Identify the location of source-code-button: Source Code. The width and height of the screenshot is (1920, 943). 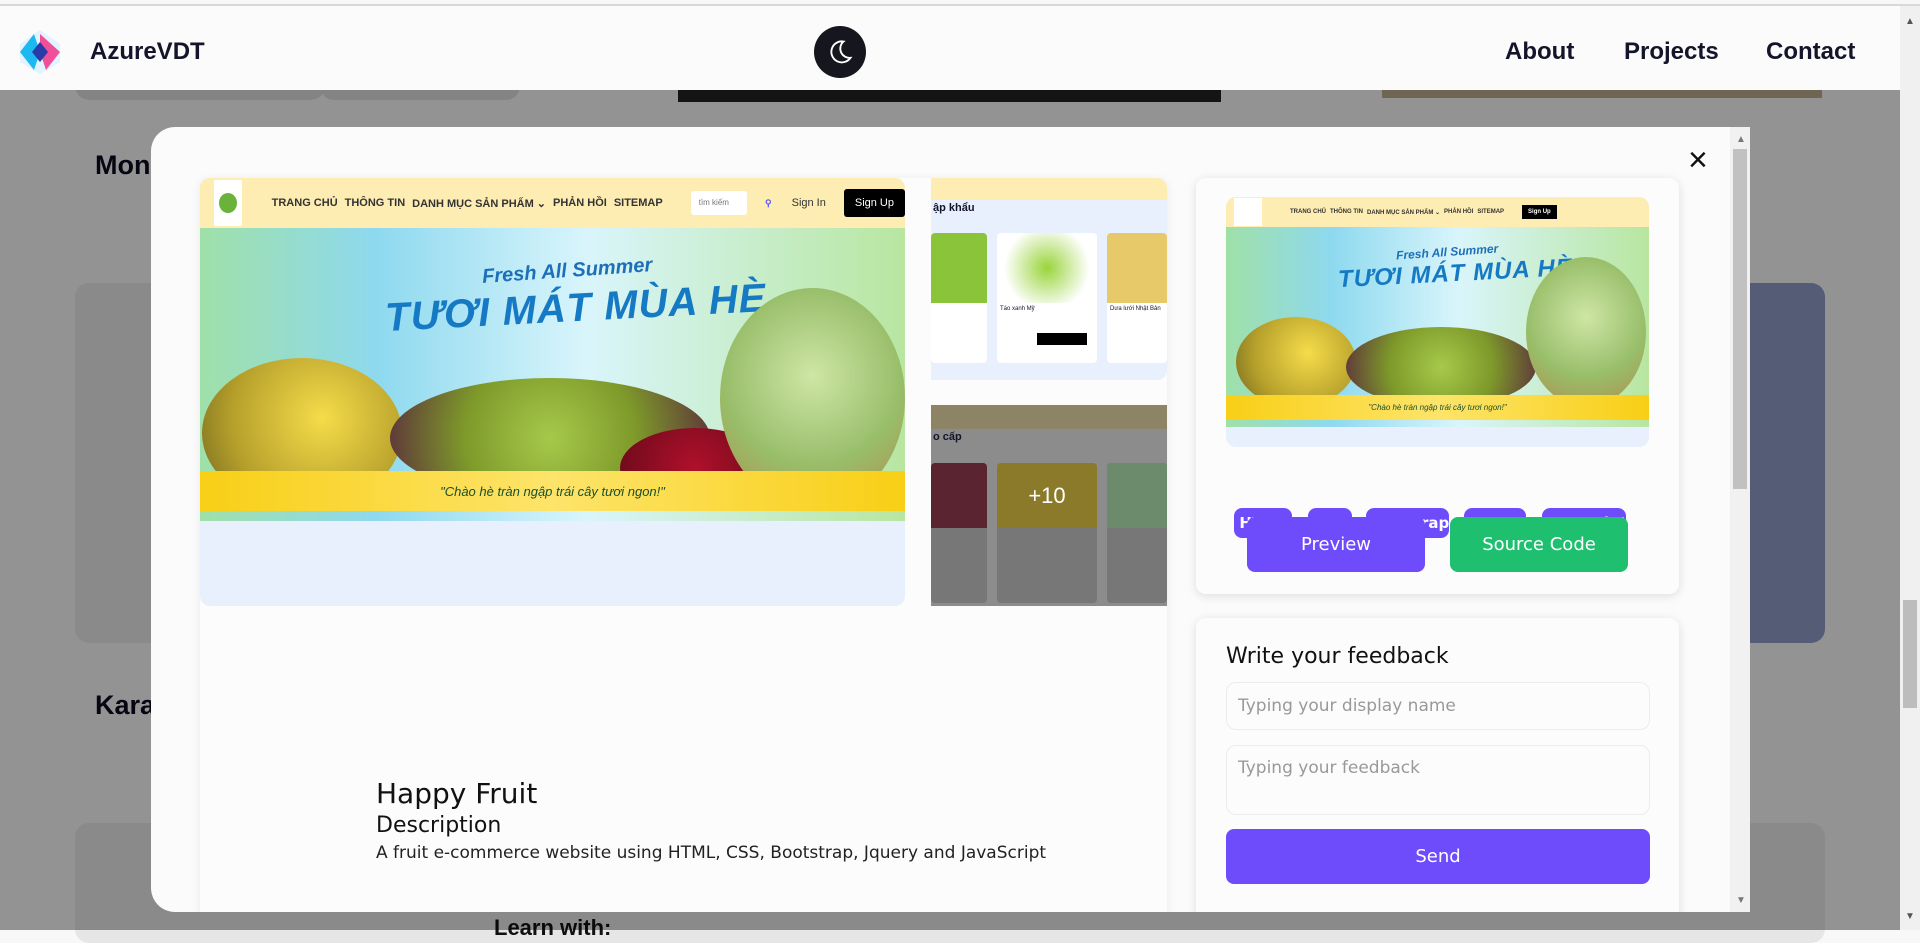
(1539, 544).